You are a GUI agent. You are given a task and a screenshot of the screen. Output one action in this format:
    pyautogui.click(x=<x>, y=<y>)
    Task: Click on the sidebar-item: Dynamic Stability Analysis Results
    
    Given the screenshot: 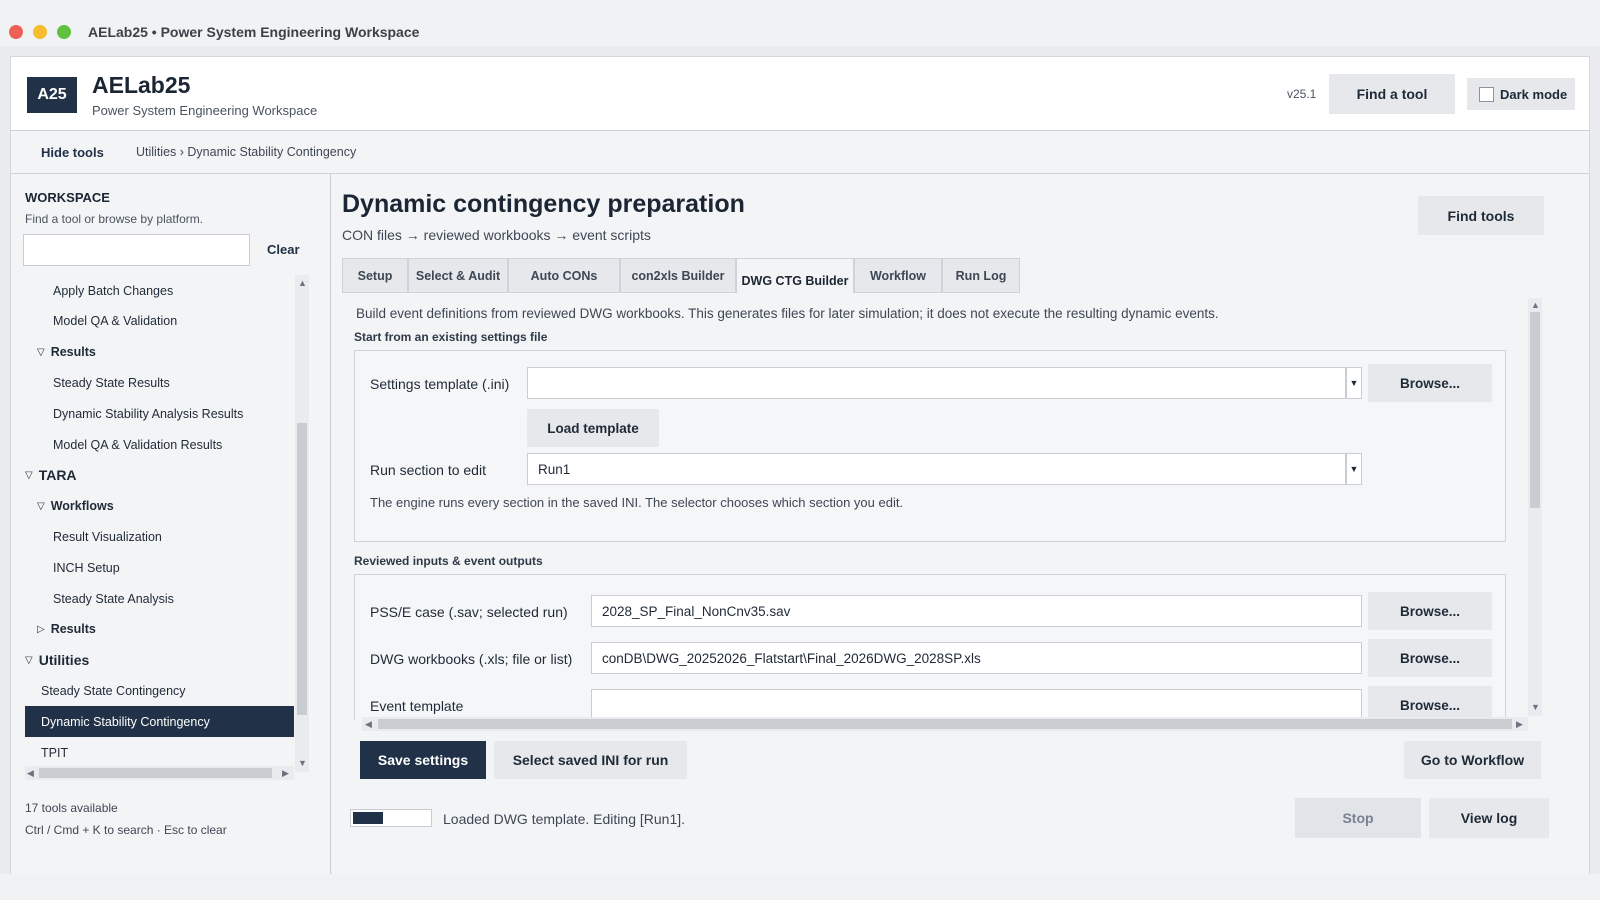 What is the action you would take?
    pyautogui.click(x=159, y=413)
    